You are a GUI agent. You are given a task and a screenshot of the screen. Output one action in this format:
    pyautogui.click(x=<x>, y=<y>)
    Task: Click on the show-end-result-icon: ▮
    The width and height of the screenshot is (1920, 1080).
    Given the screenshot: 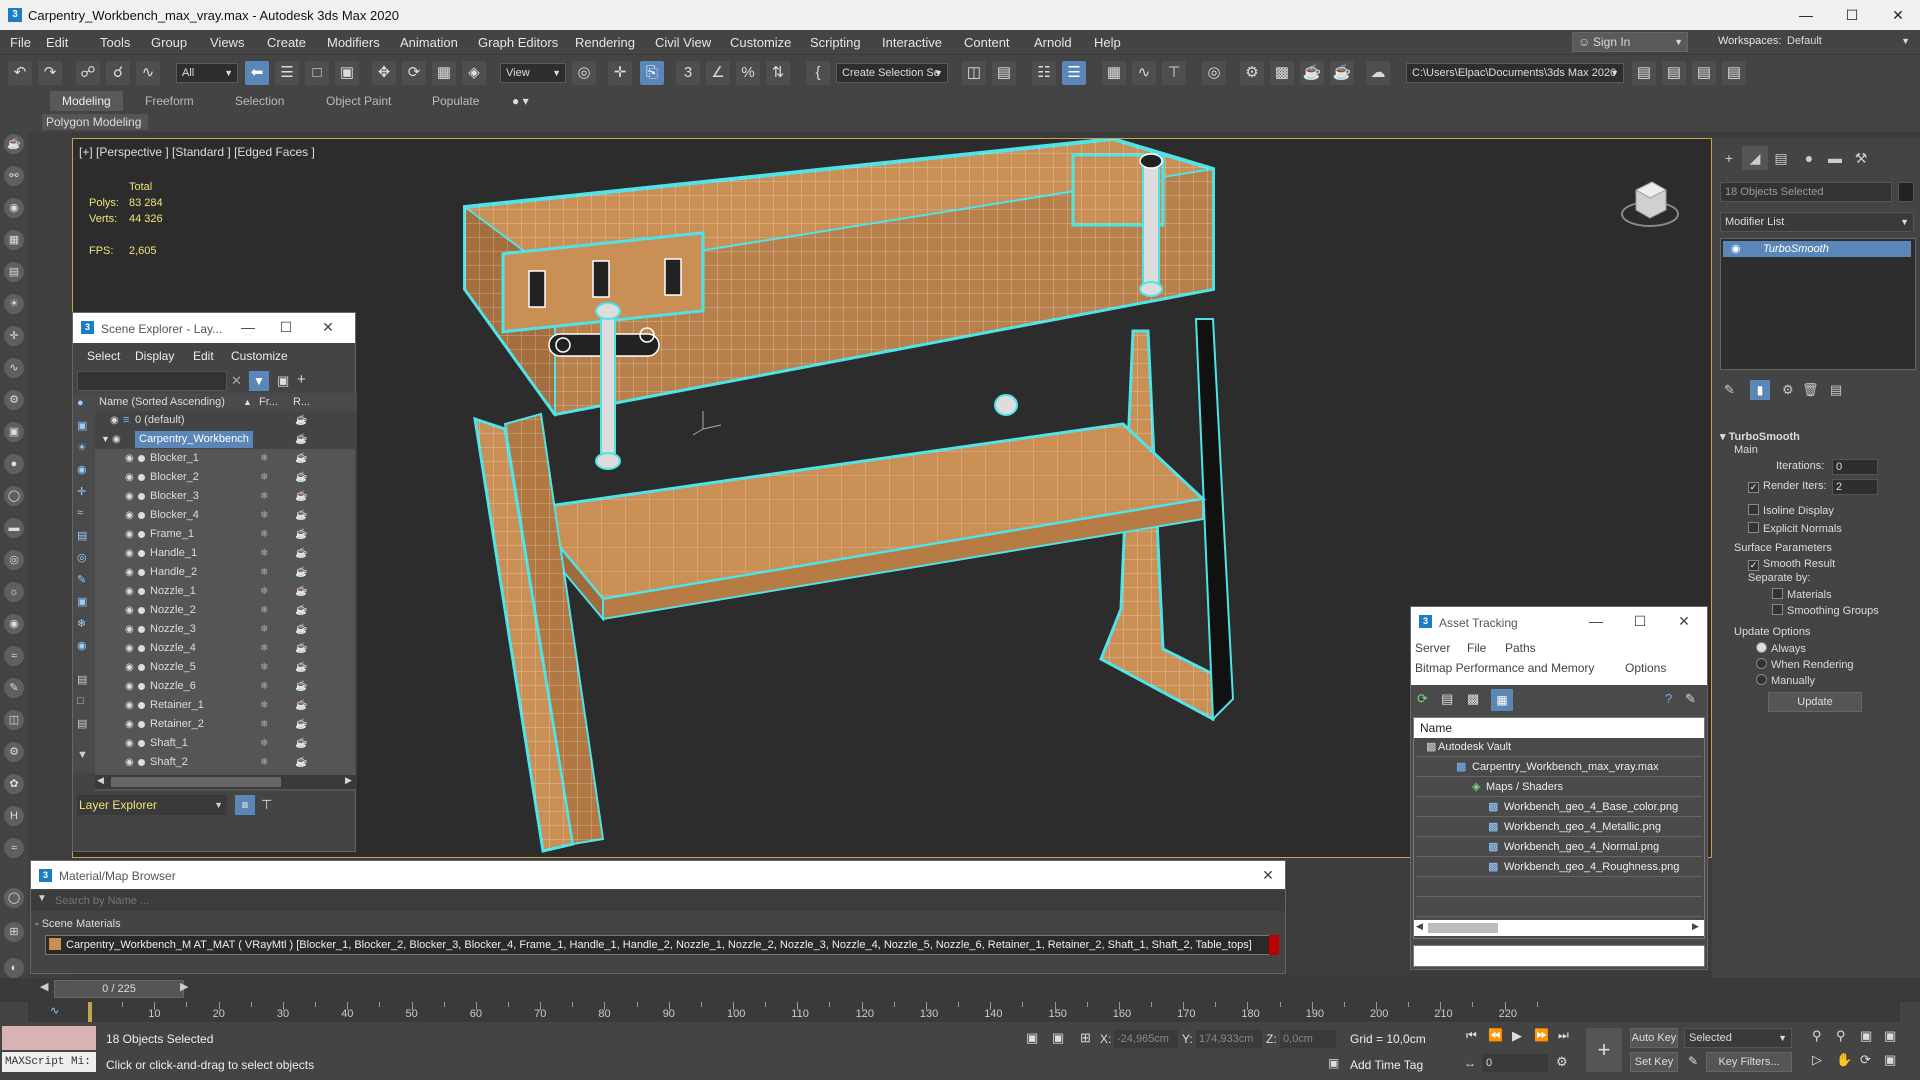 What is the action you would take?
    pyautogui.click(x=1760, y=390)
    